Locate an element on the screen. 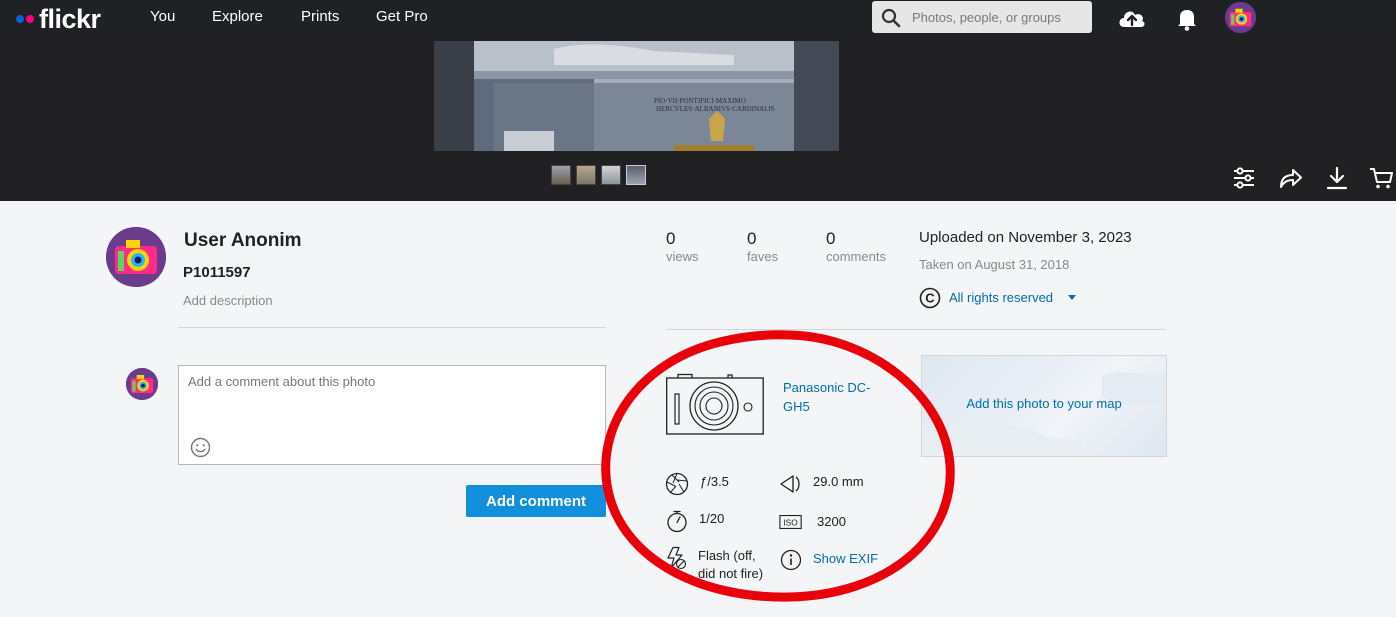 The image size is (1396, 617). license-dropdown: All rights reserved is located at coordinates (1001, 298).